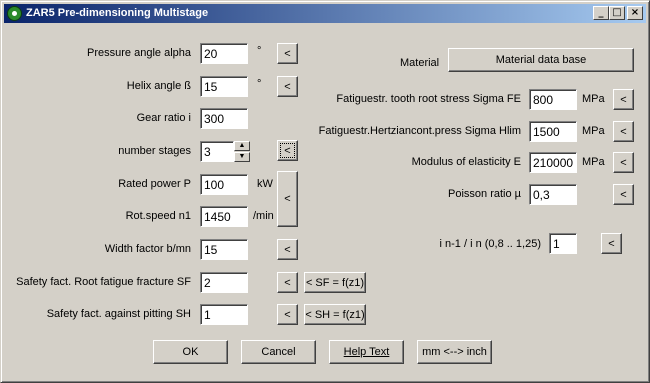  Describe the element at coordinates (158, 86) in the screenshot. I see `helix-angle-label: Helix angle ß` at that location.